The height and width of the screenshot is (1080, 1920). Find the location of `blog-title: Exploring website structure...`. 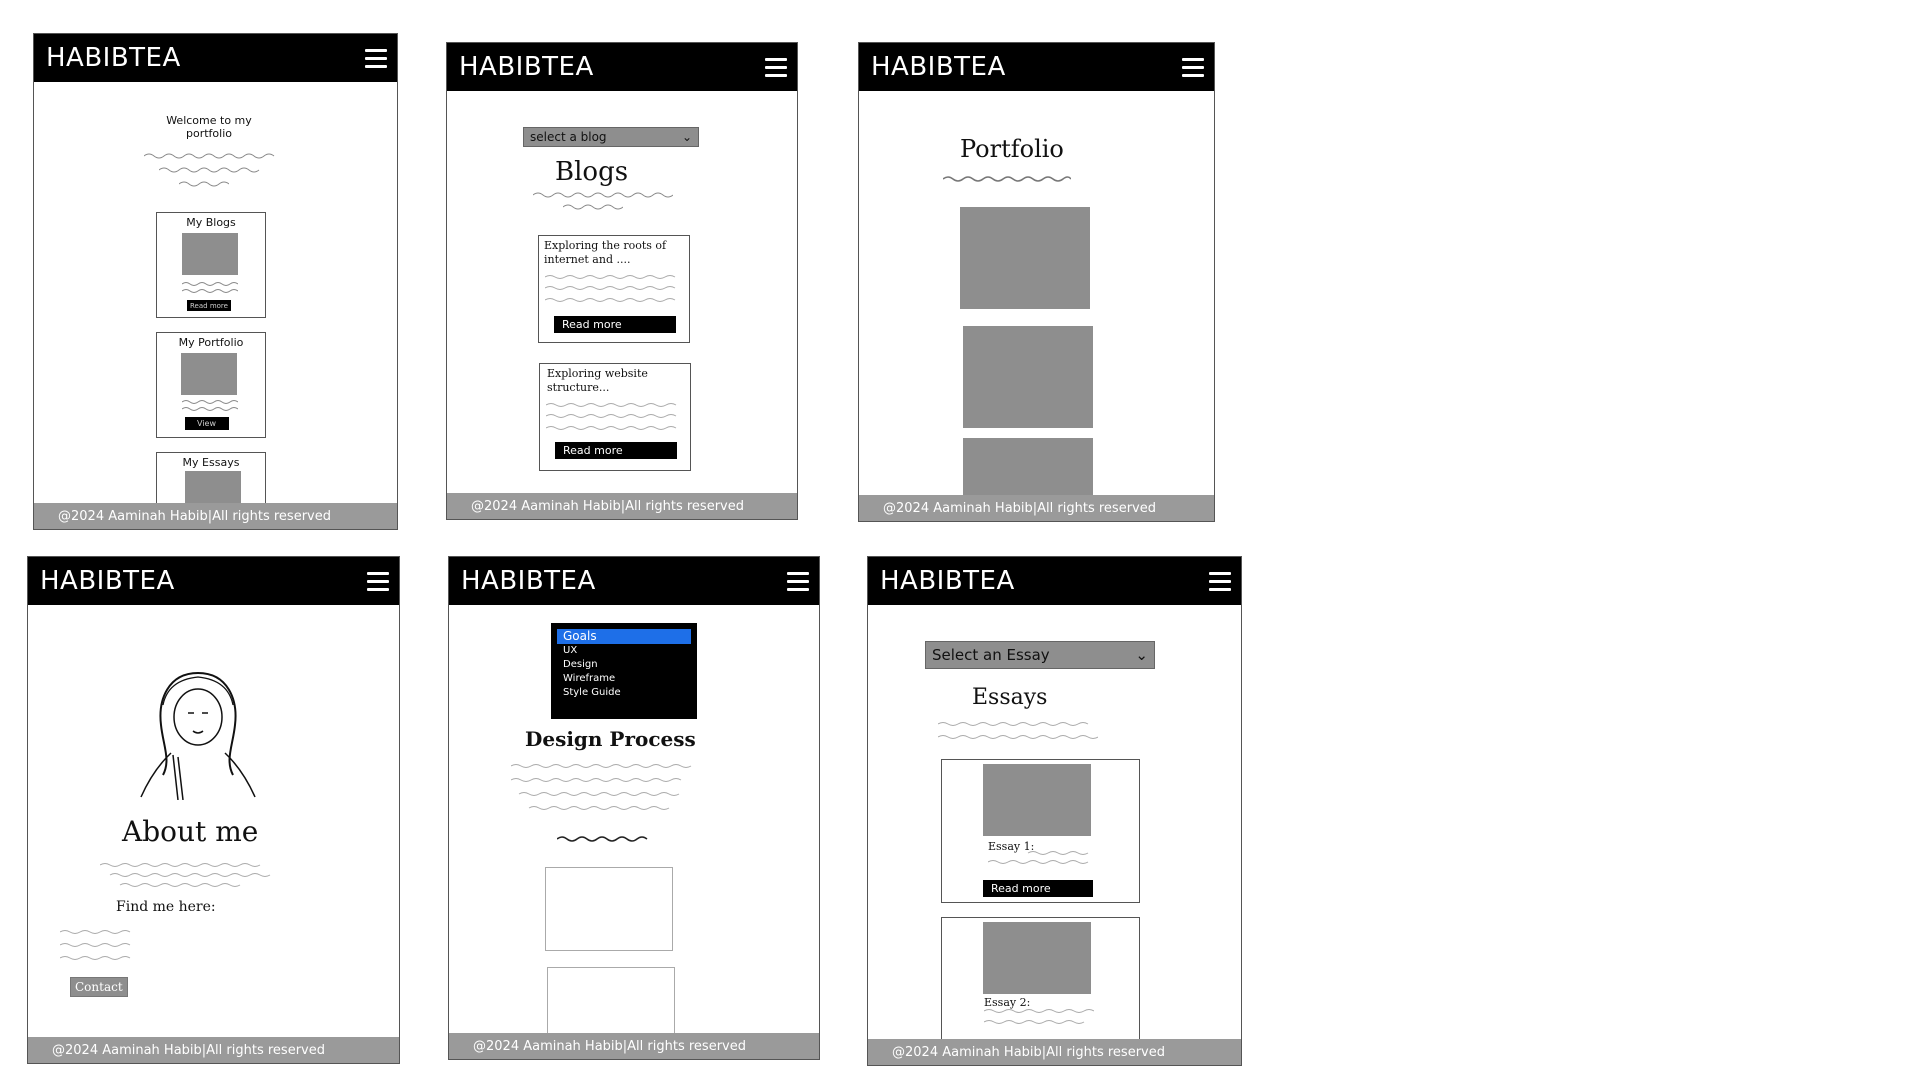

blog-title: Exploring website structure... is located at coordinates (597, 380).